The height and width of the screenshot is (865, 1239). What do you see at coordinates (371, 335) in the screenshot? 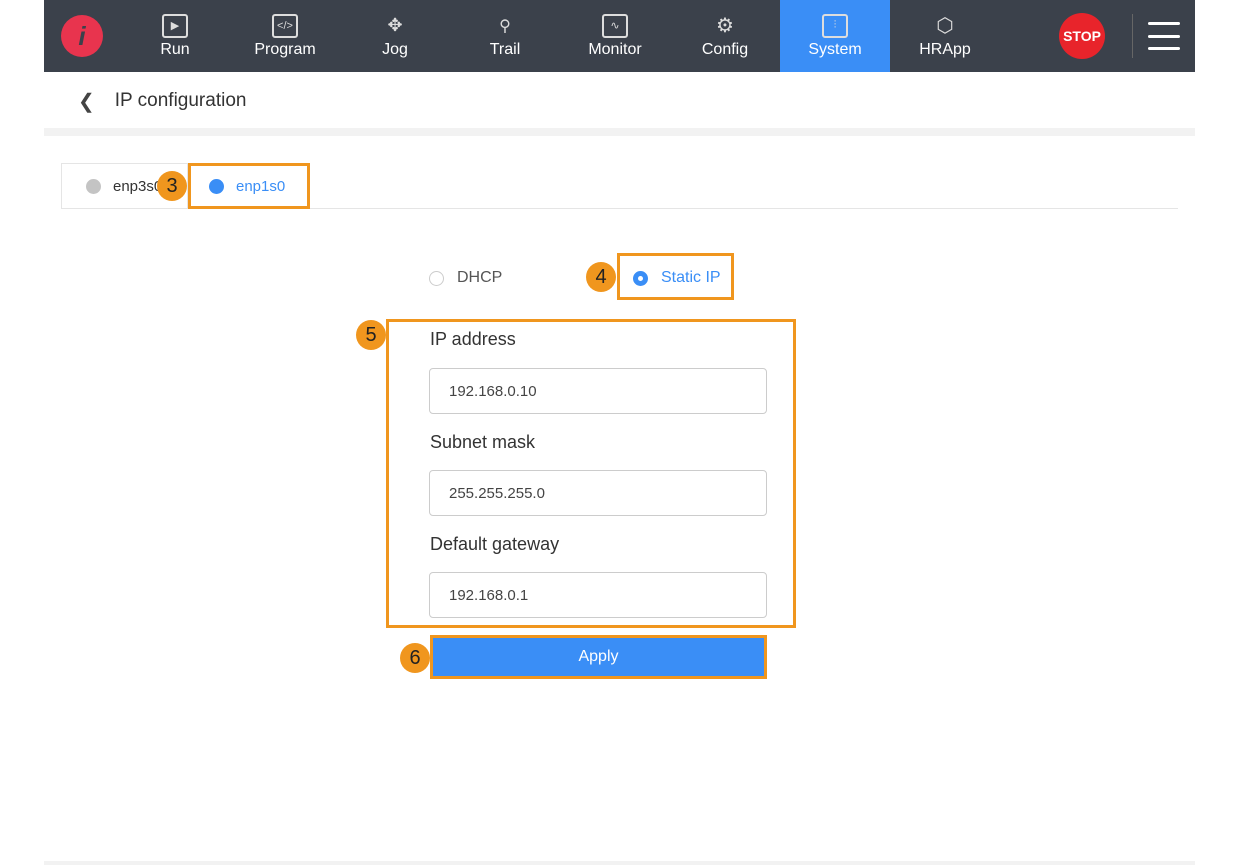
I see `step-badge: 5` at bounding box center [371, 335].